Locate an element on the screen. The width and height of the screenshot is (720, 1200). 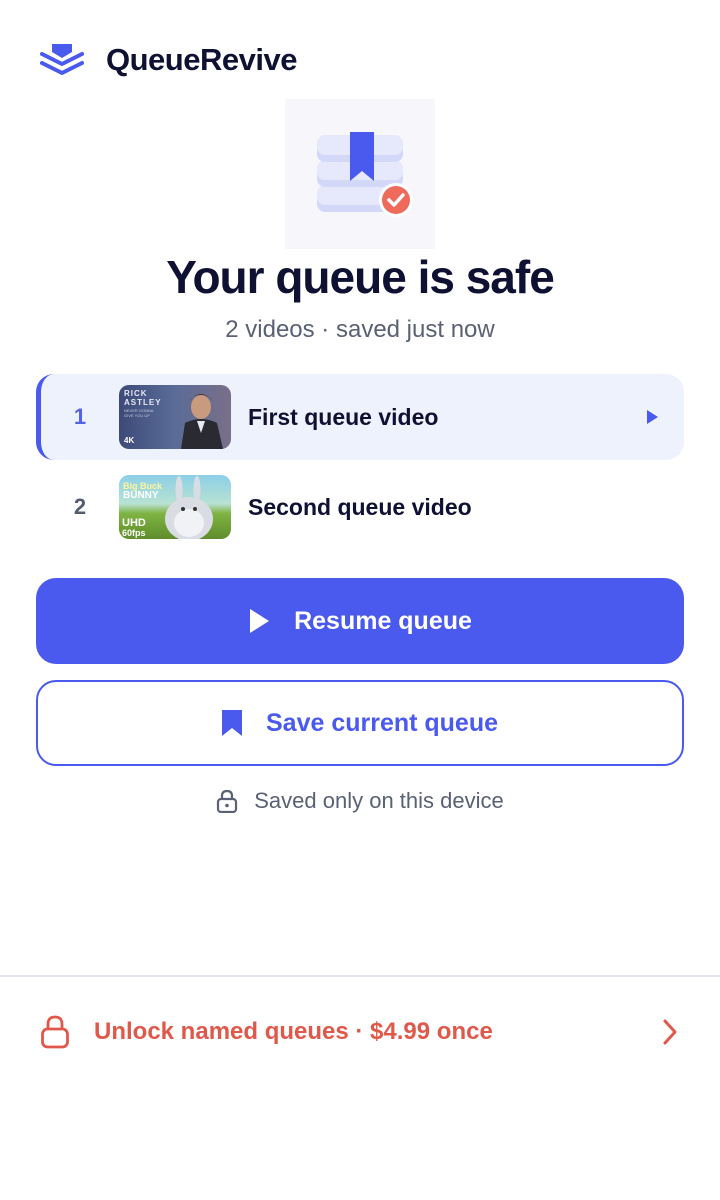
queue-item-number: 2 is located at coordinates (80, 506).